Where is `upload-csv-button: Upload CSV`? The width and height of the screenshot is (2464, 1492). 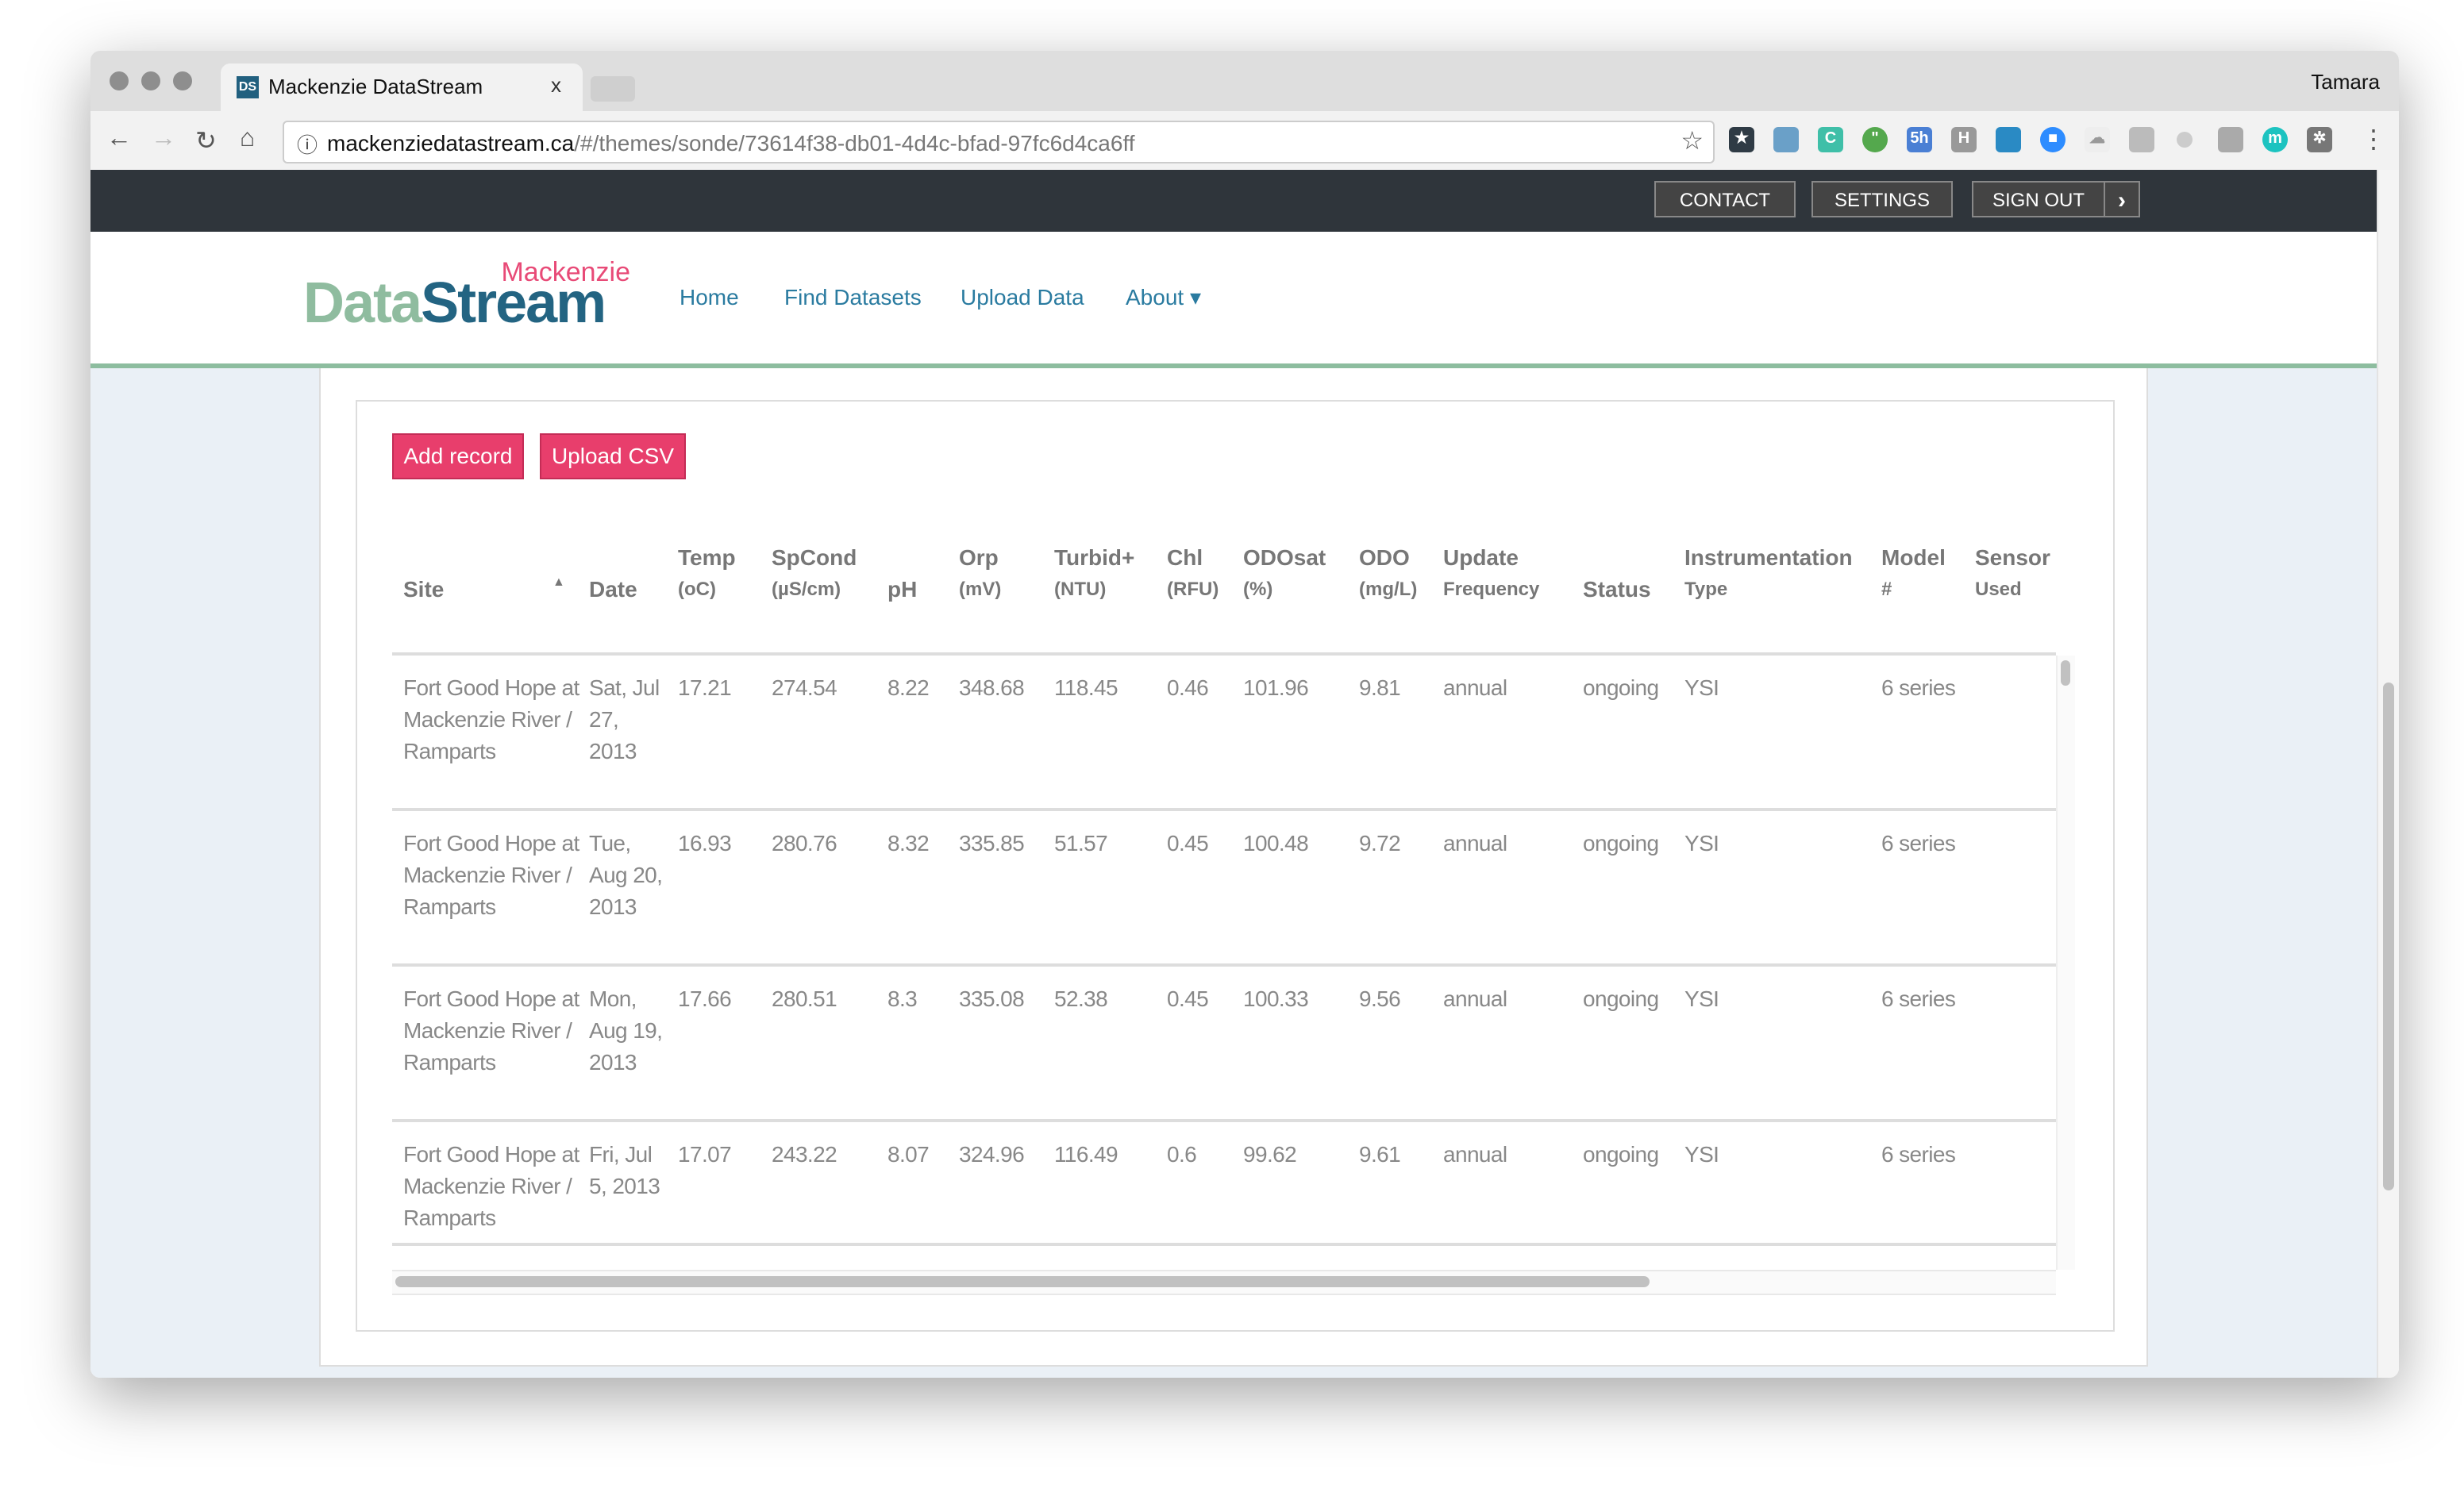 upload-csv-button: Upload CSV is located at coordinates (613, 456).